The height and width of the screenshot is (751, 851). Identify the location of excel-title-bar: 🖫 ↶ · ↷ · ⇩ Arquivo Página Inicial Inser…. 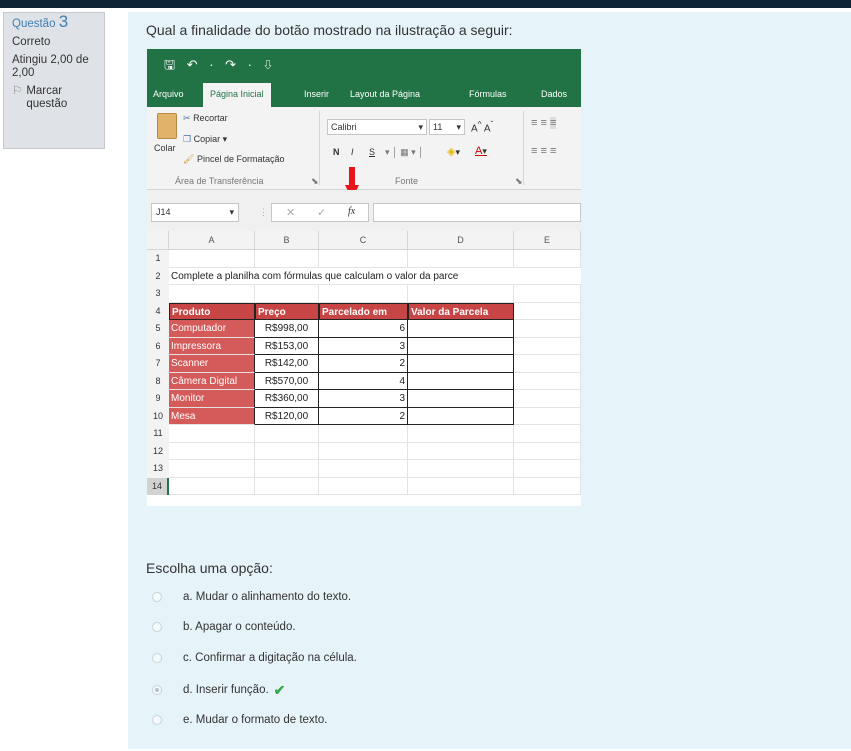
(364, 78).